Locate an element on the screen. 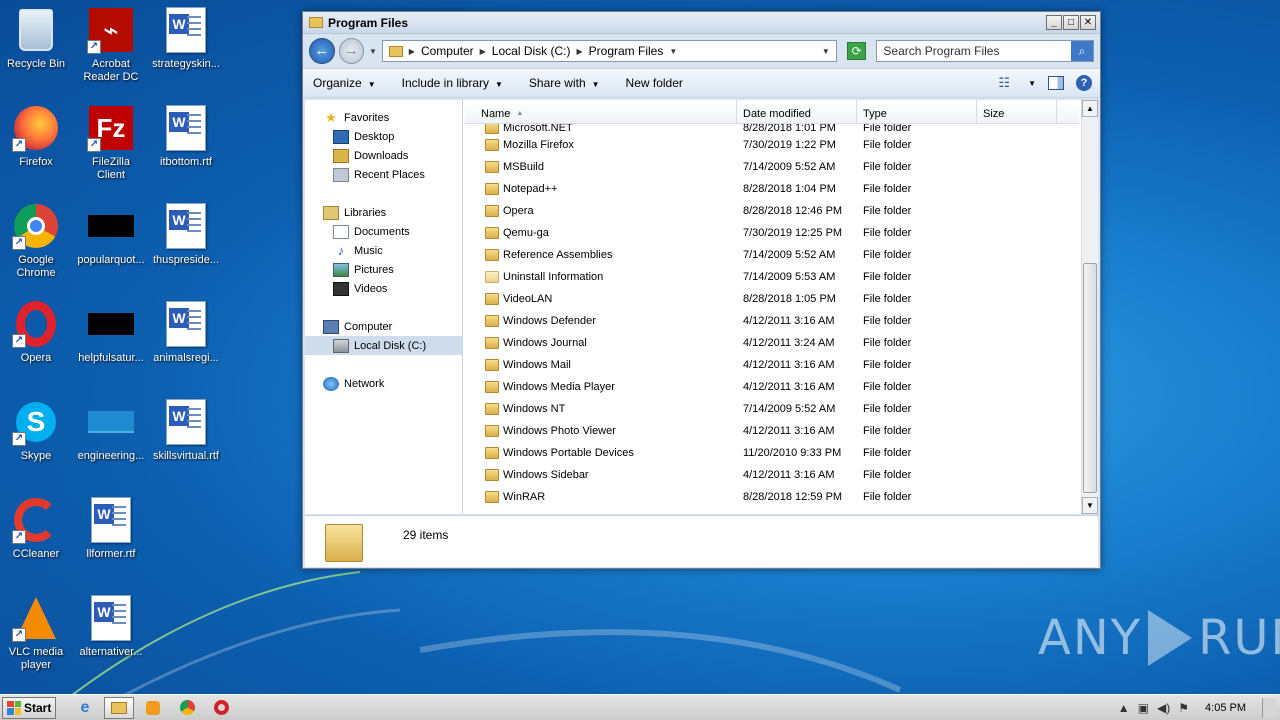  nav-computer: Computer is located at coordinates (383, 326).